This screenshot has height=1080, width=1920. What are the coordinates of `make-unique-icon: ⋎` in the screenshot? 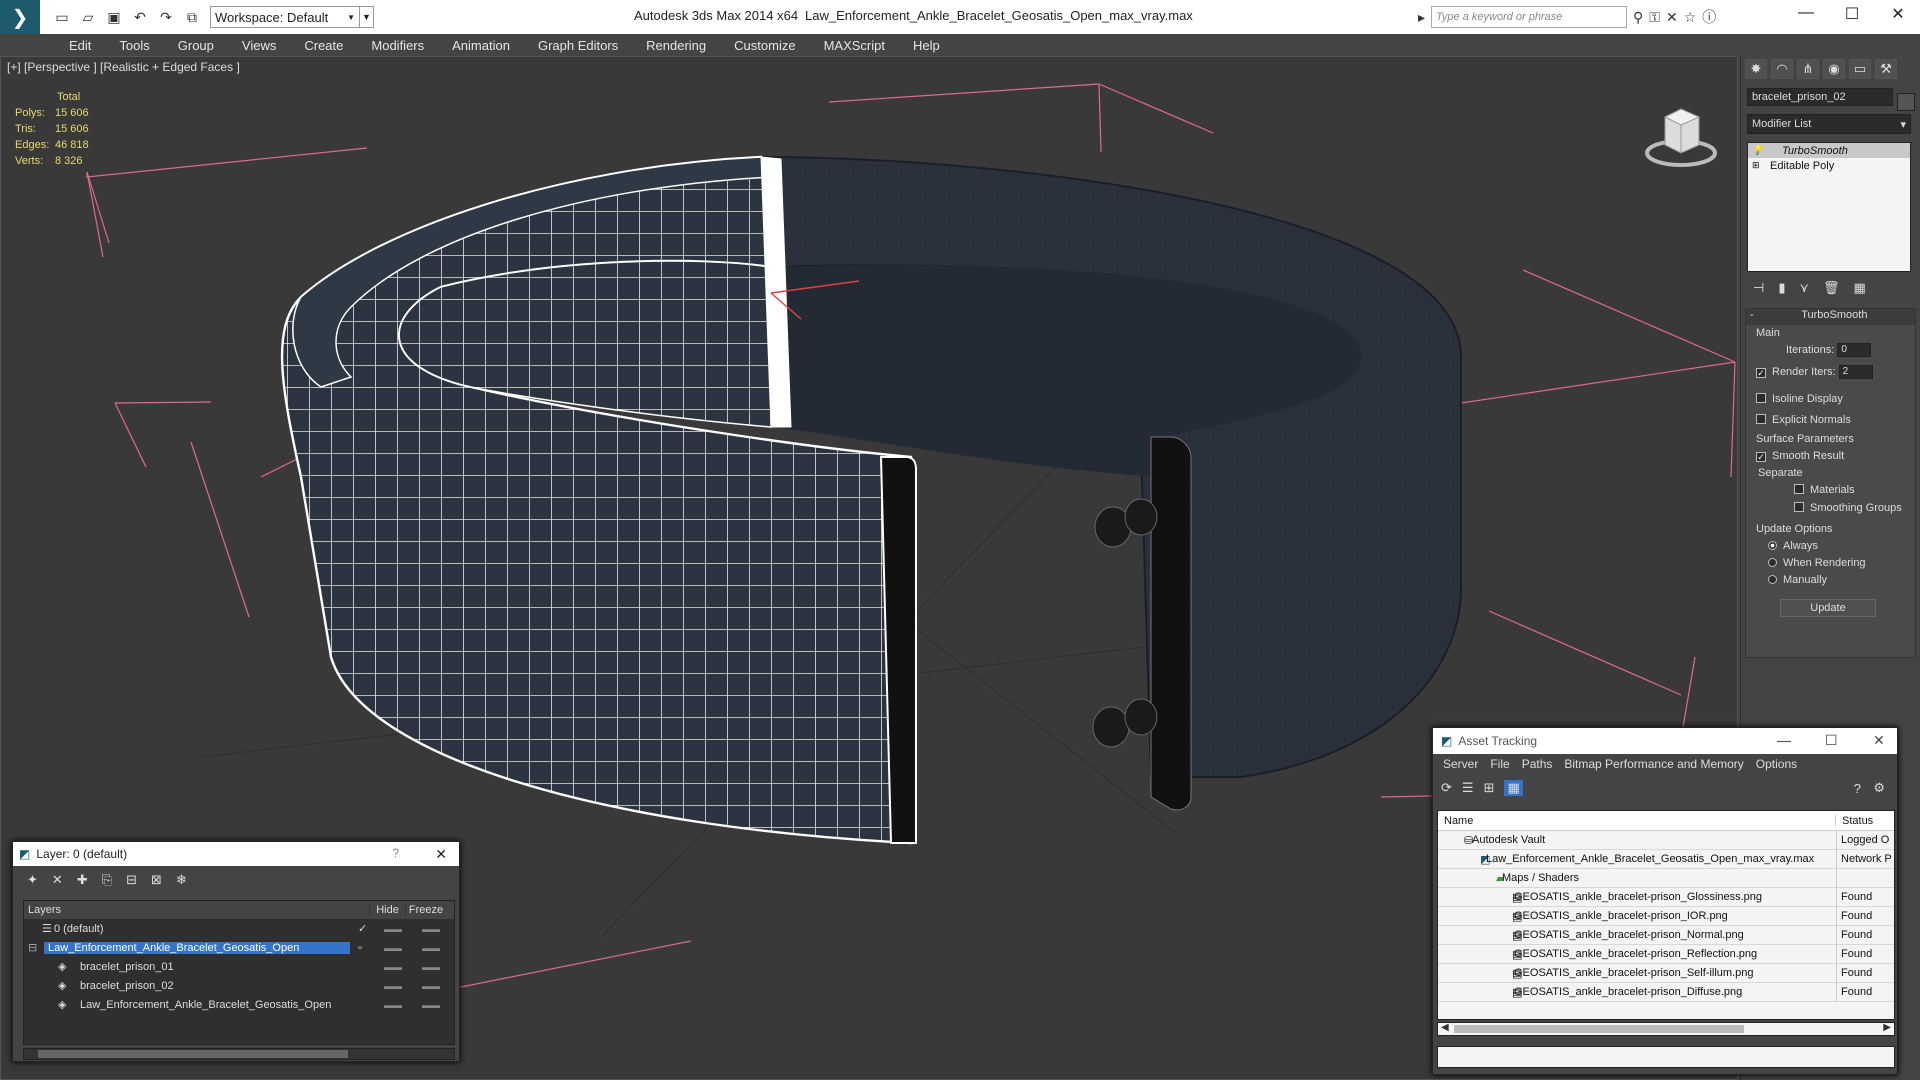 It's located at (1804, 288).